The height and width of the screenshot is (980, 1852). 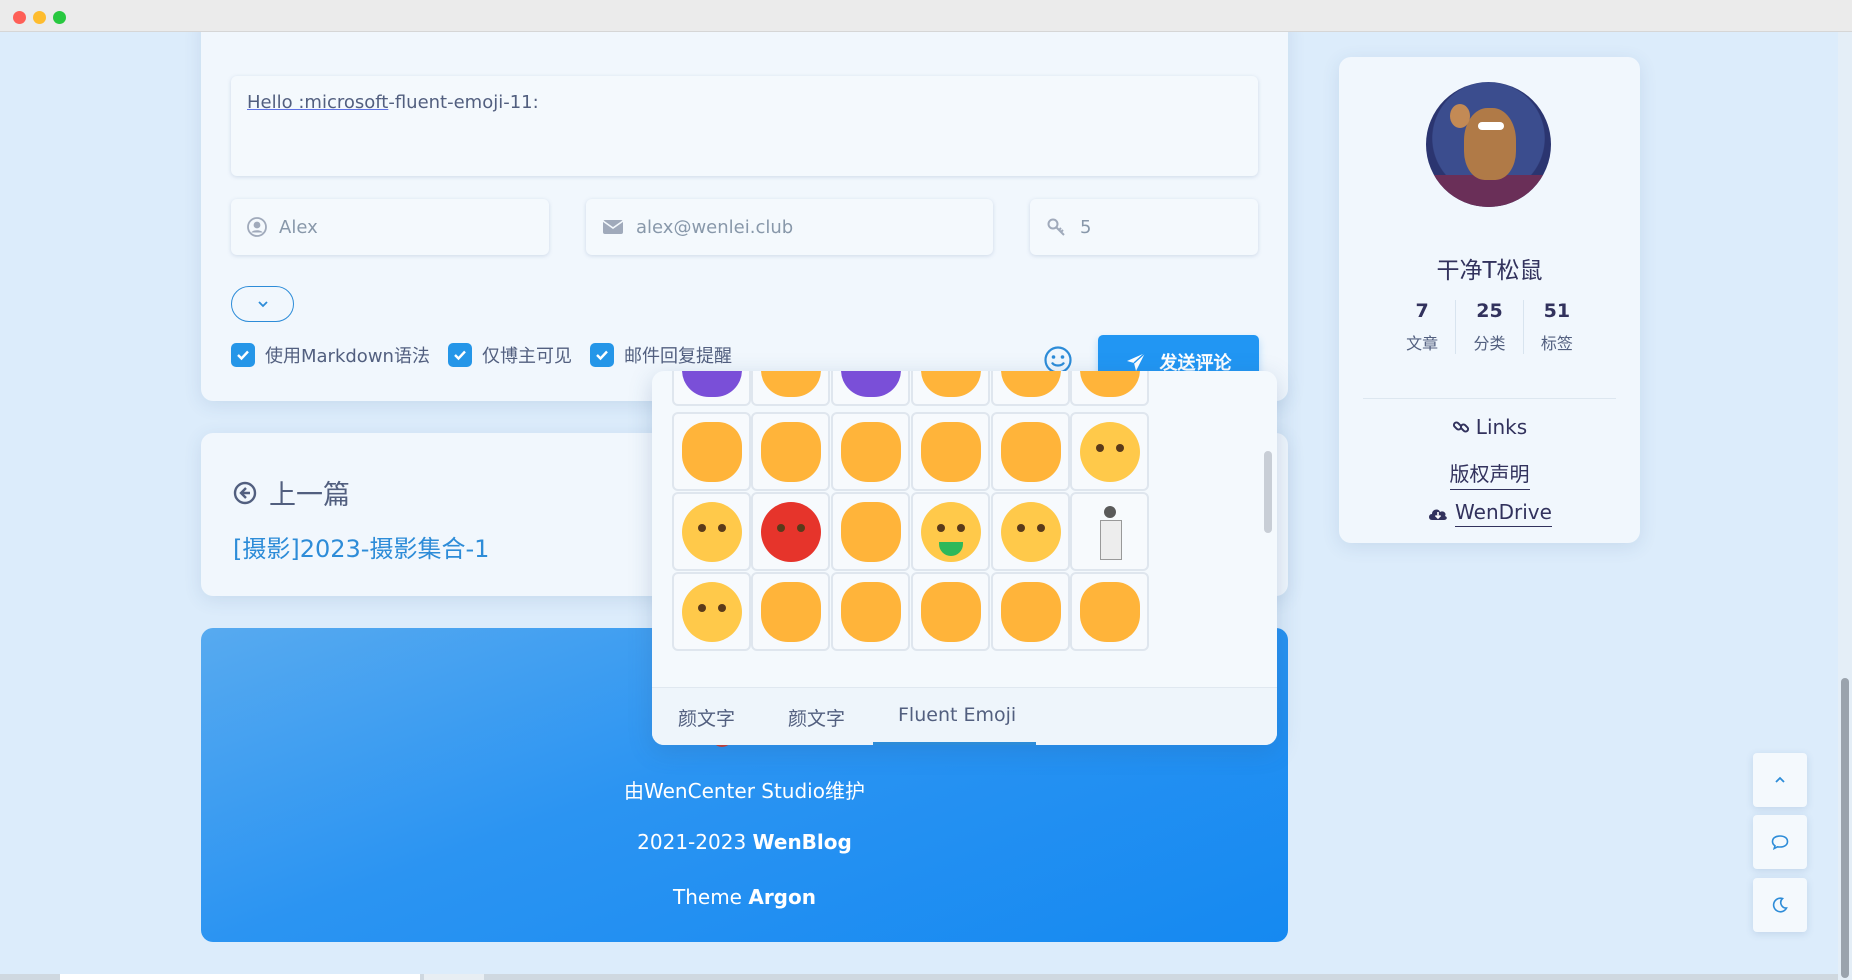 I want to click on emoji-picker-panel: 颜文字 颜文字 Fluent Emoji, so click(x=964, y=558).